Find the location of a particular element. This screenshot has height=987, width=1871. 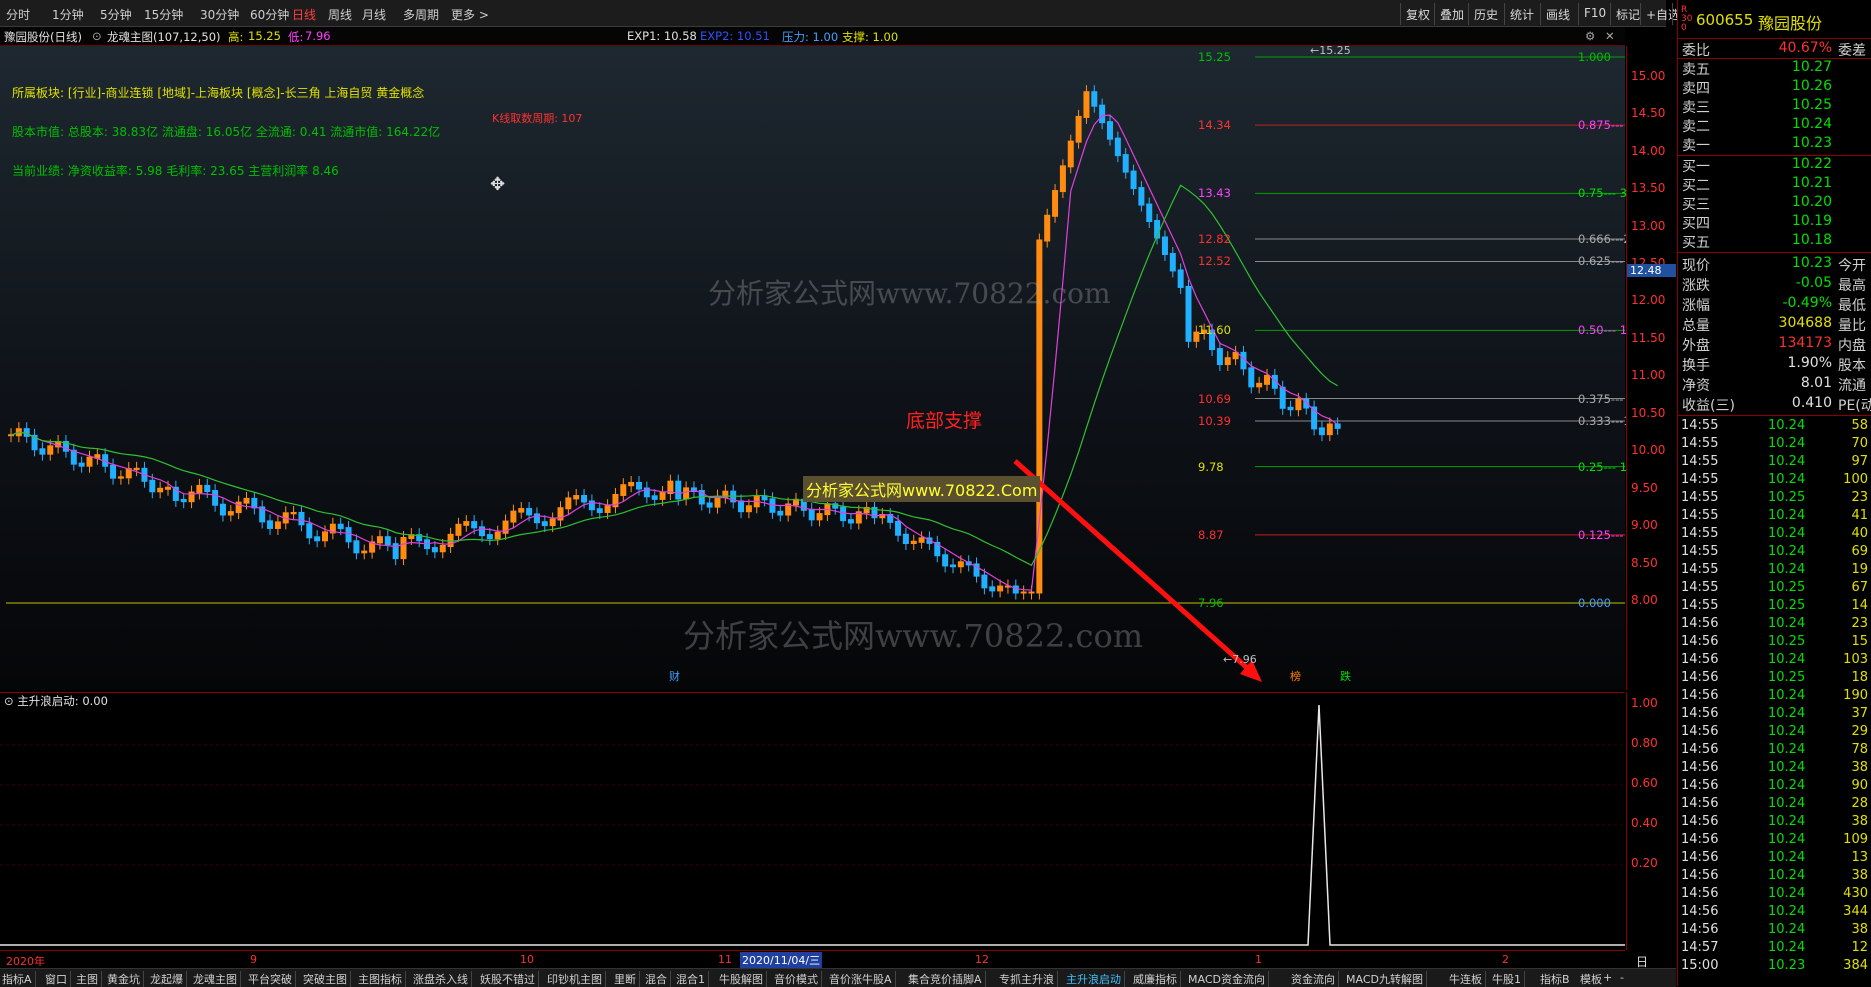

period-tab-6: 日线 is located at coordinates (304, 14).